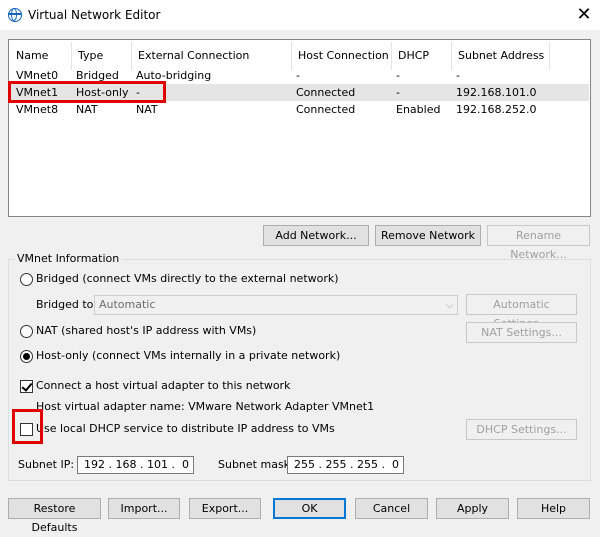 The image size is (600, 537). I want to click on row-name: VMnet8, so click(37, 109).